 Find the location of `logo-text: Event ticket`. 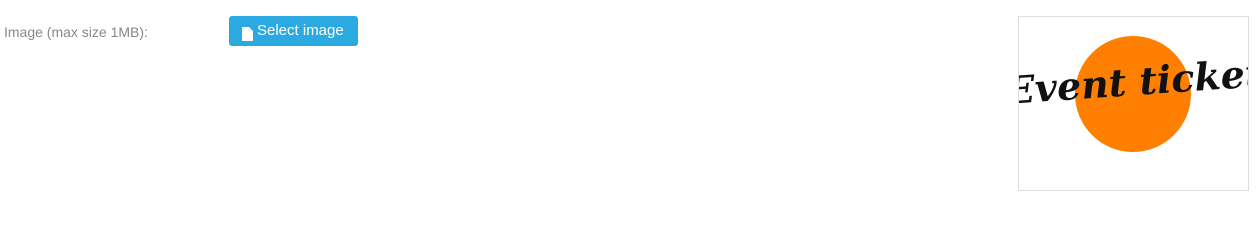

logo-text: Event ticket is located at coordinates (1133, 81).